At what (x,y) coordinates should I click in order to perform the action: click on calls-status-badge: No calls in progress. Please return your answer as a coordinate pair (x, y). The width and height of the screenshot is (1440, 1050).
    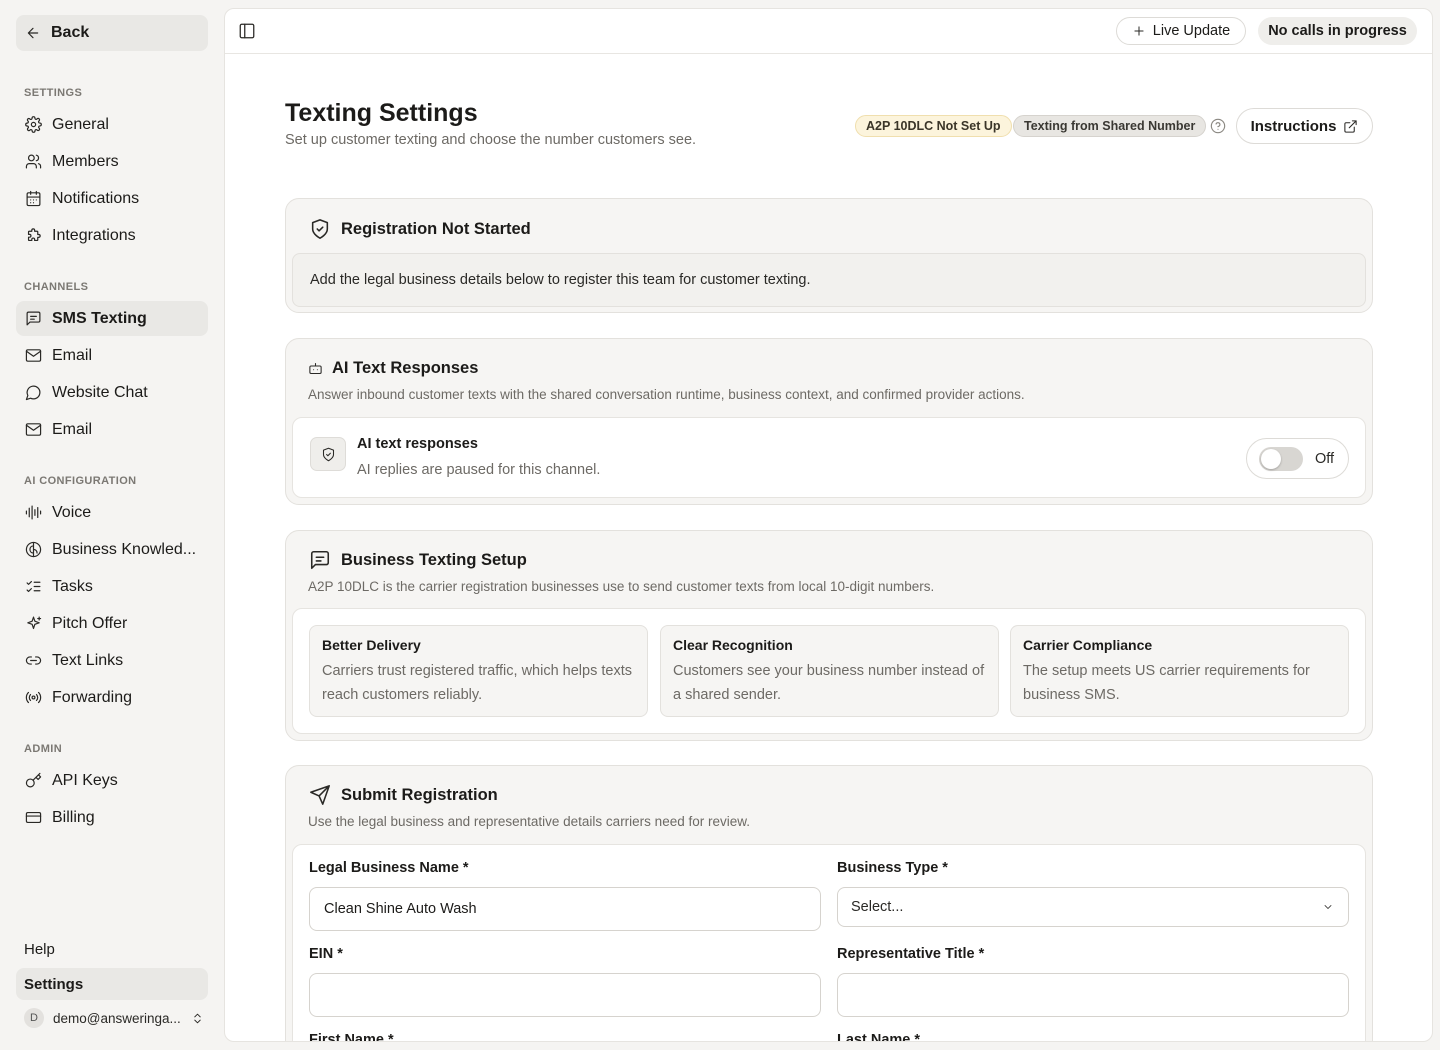
    Looking at the image, I should click on (1337, 31).